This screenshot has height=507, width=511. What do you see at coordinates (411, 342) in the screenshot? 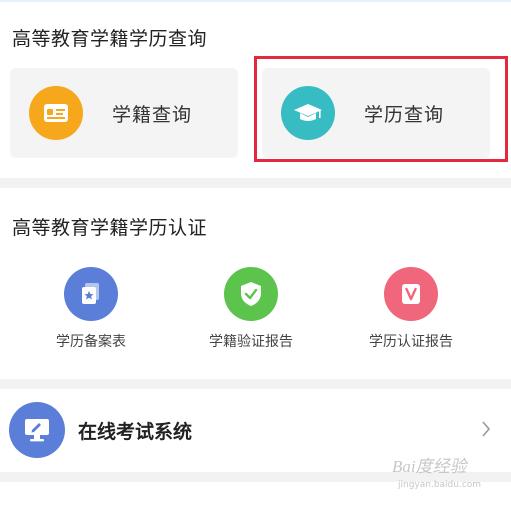
I see `degree-cert-report-label: 学历认证报告` at bounding box center [411, 342].